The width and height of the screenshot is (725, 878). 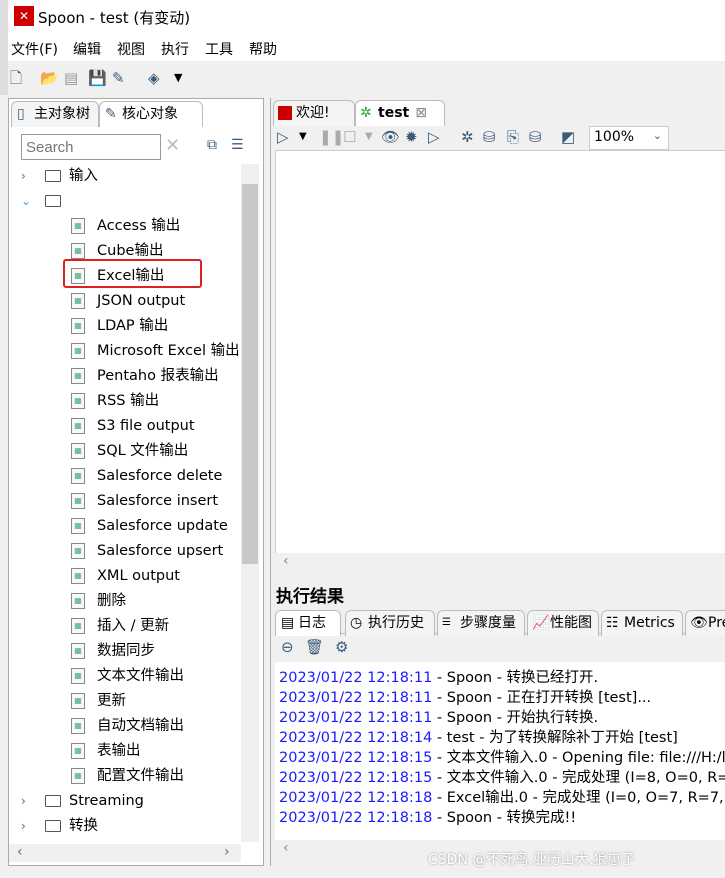 I want to click on tab-core-objects: ✎ 核心对象, so click(x=151, y=114).